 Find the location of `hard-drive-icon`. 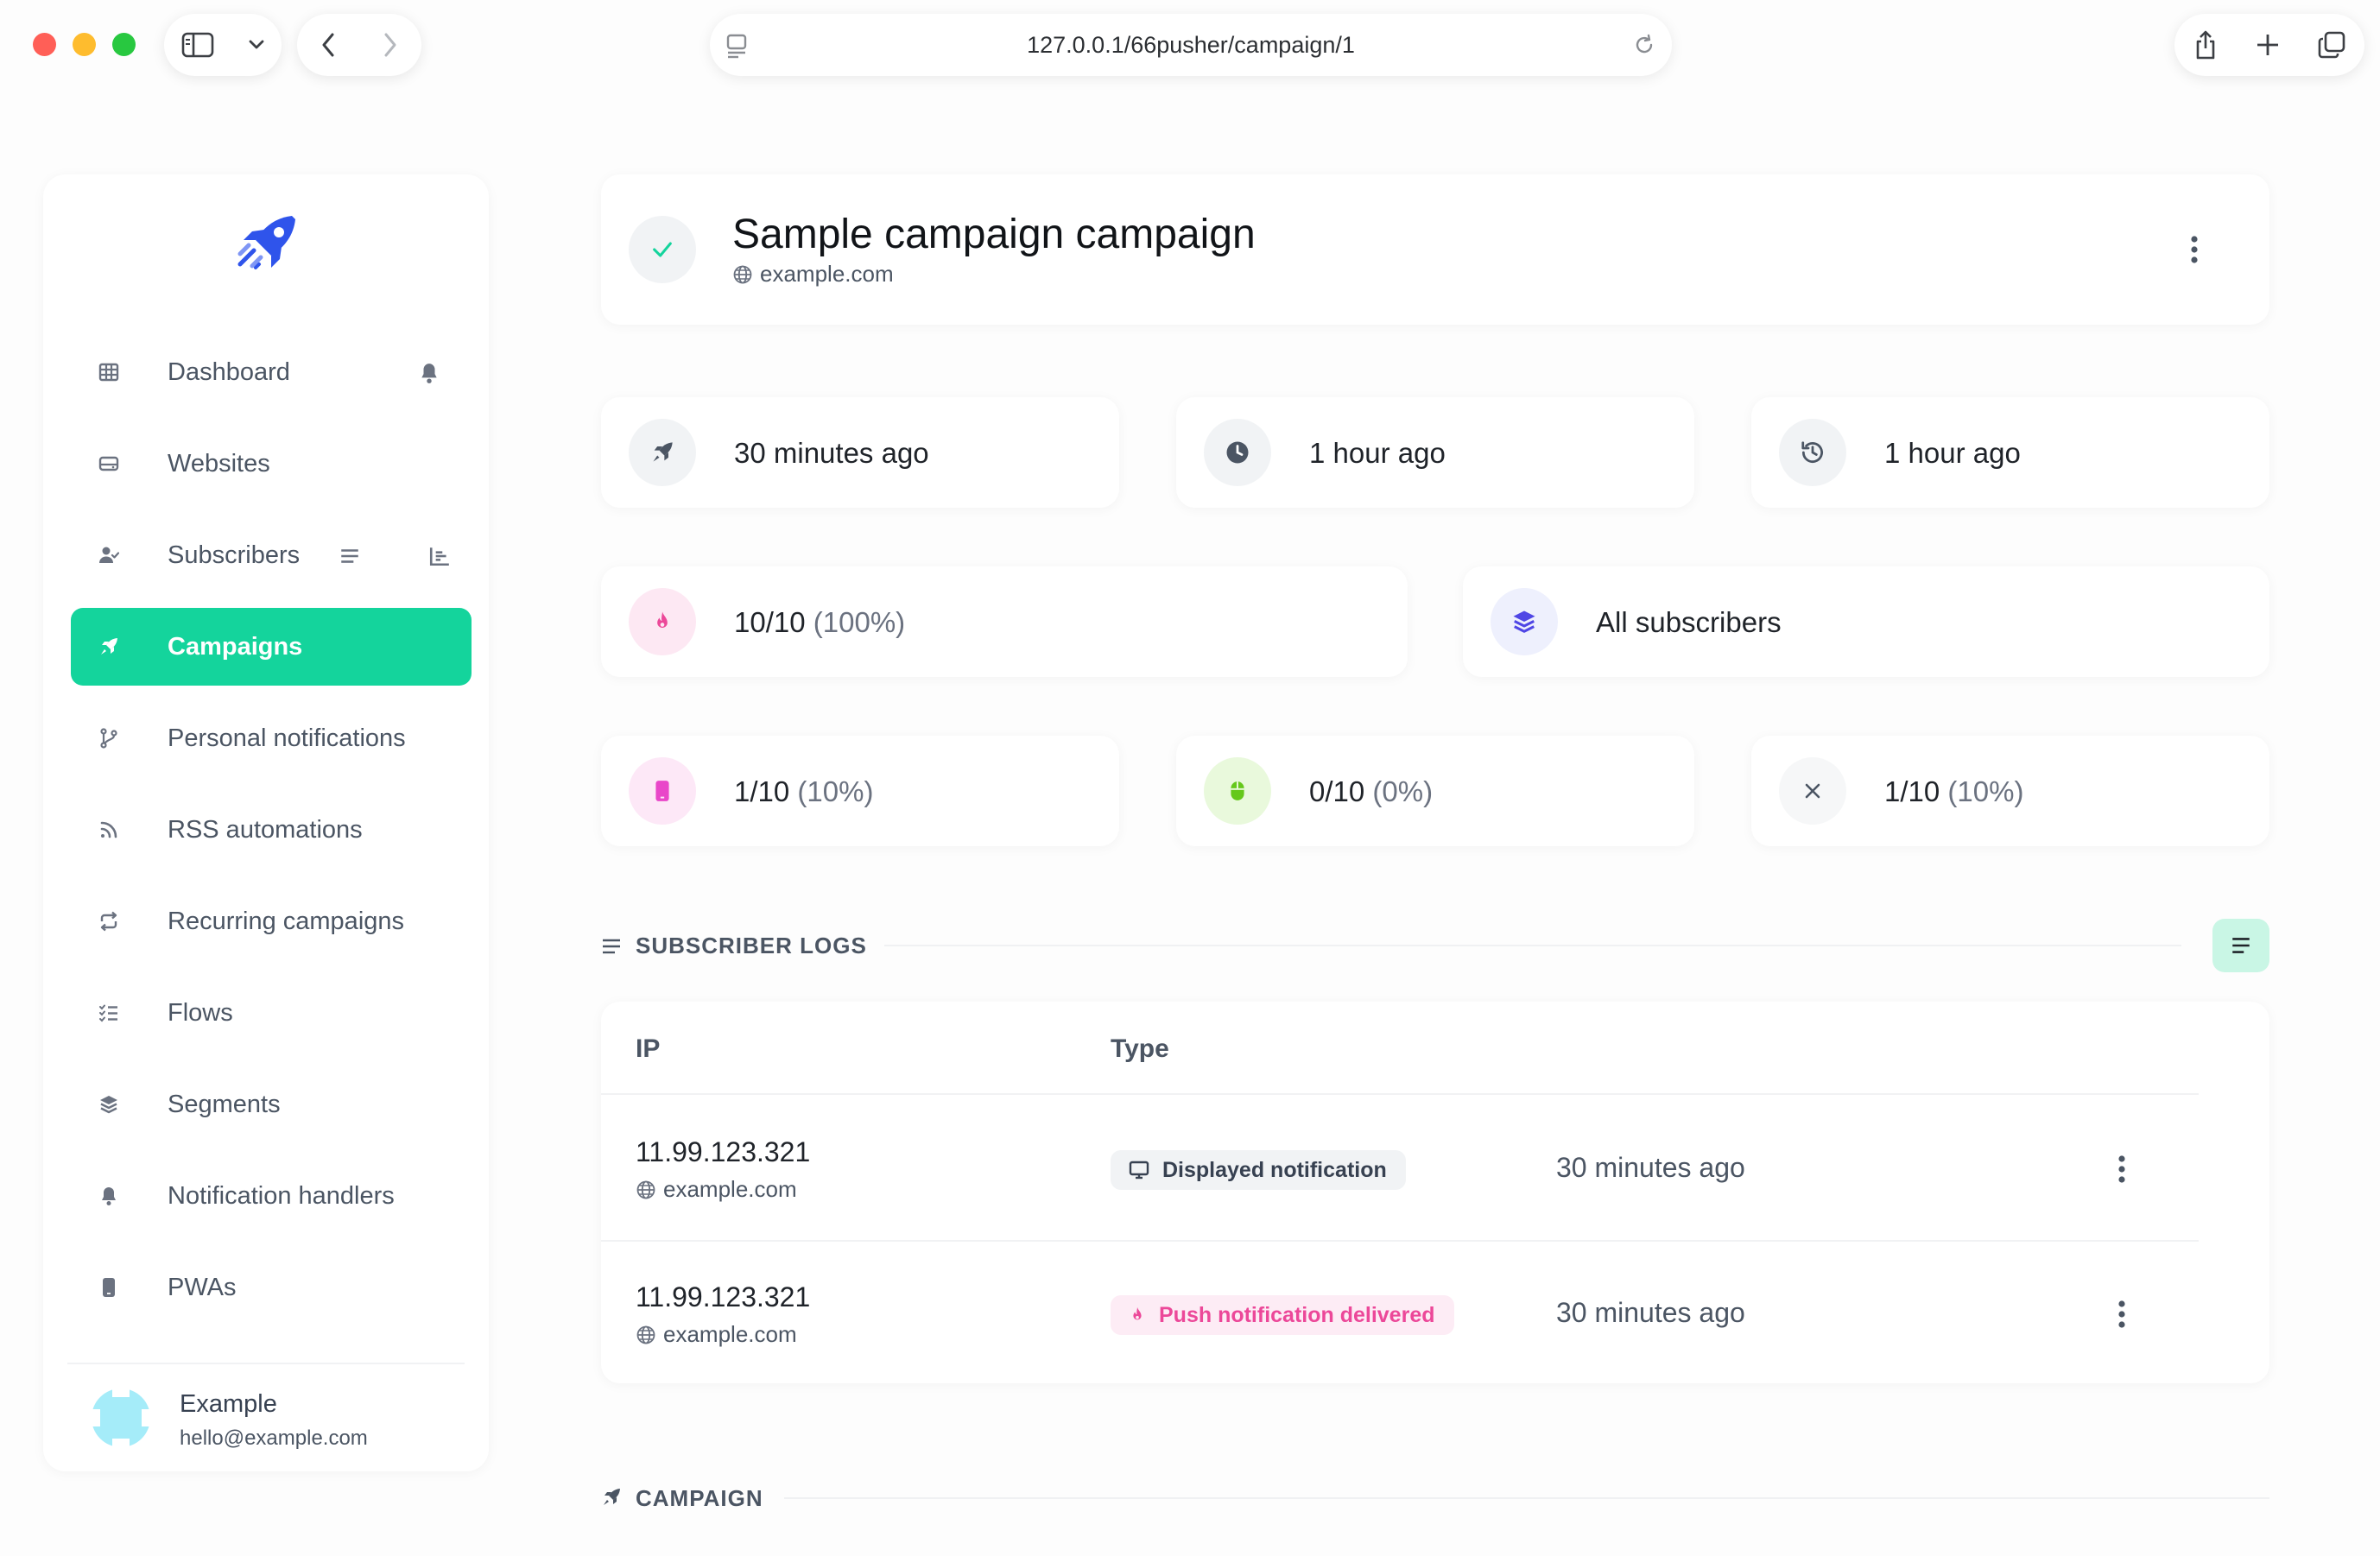

hard-drive-icon is located at coordinates (109, 463).